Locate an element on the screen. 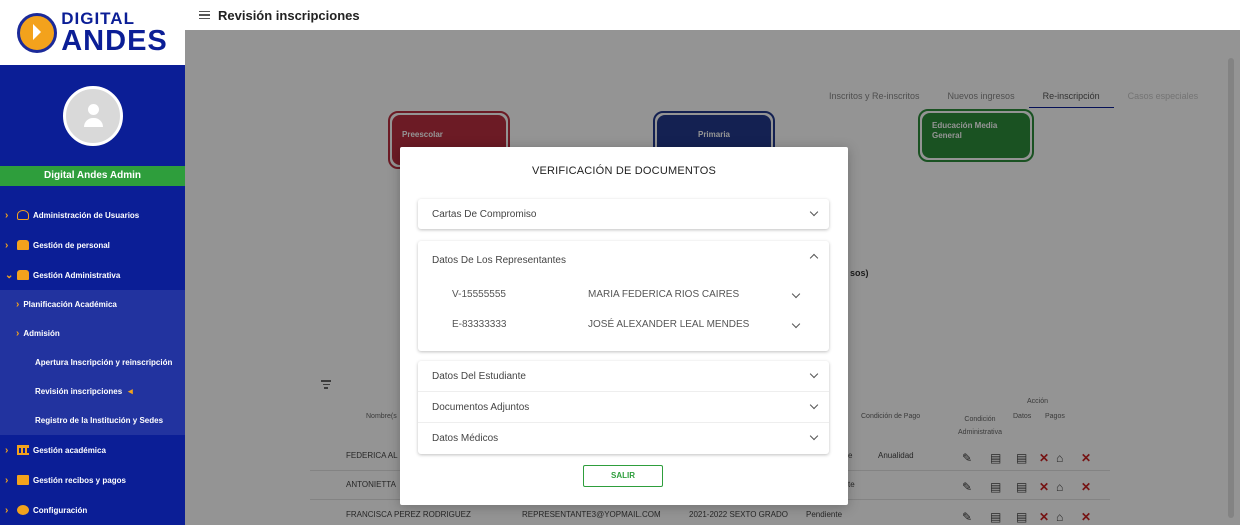  accordion-label: Documentos Adjuntos is located at coordinates (481, 407).